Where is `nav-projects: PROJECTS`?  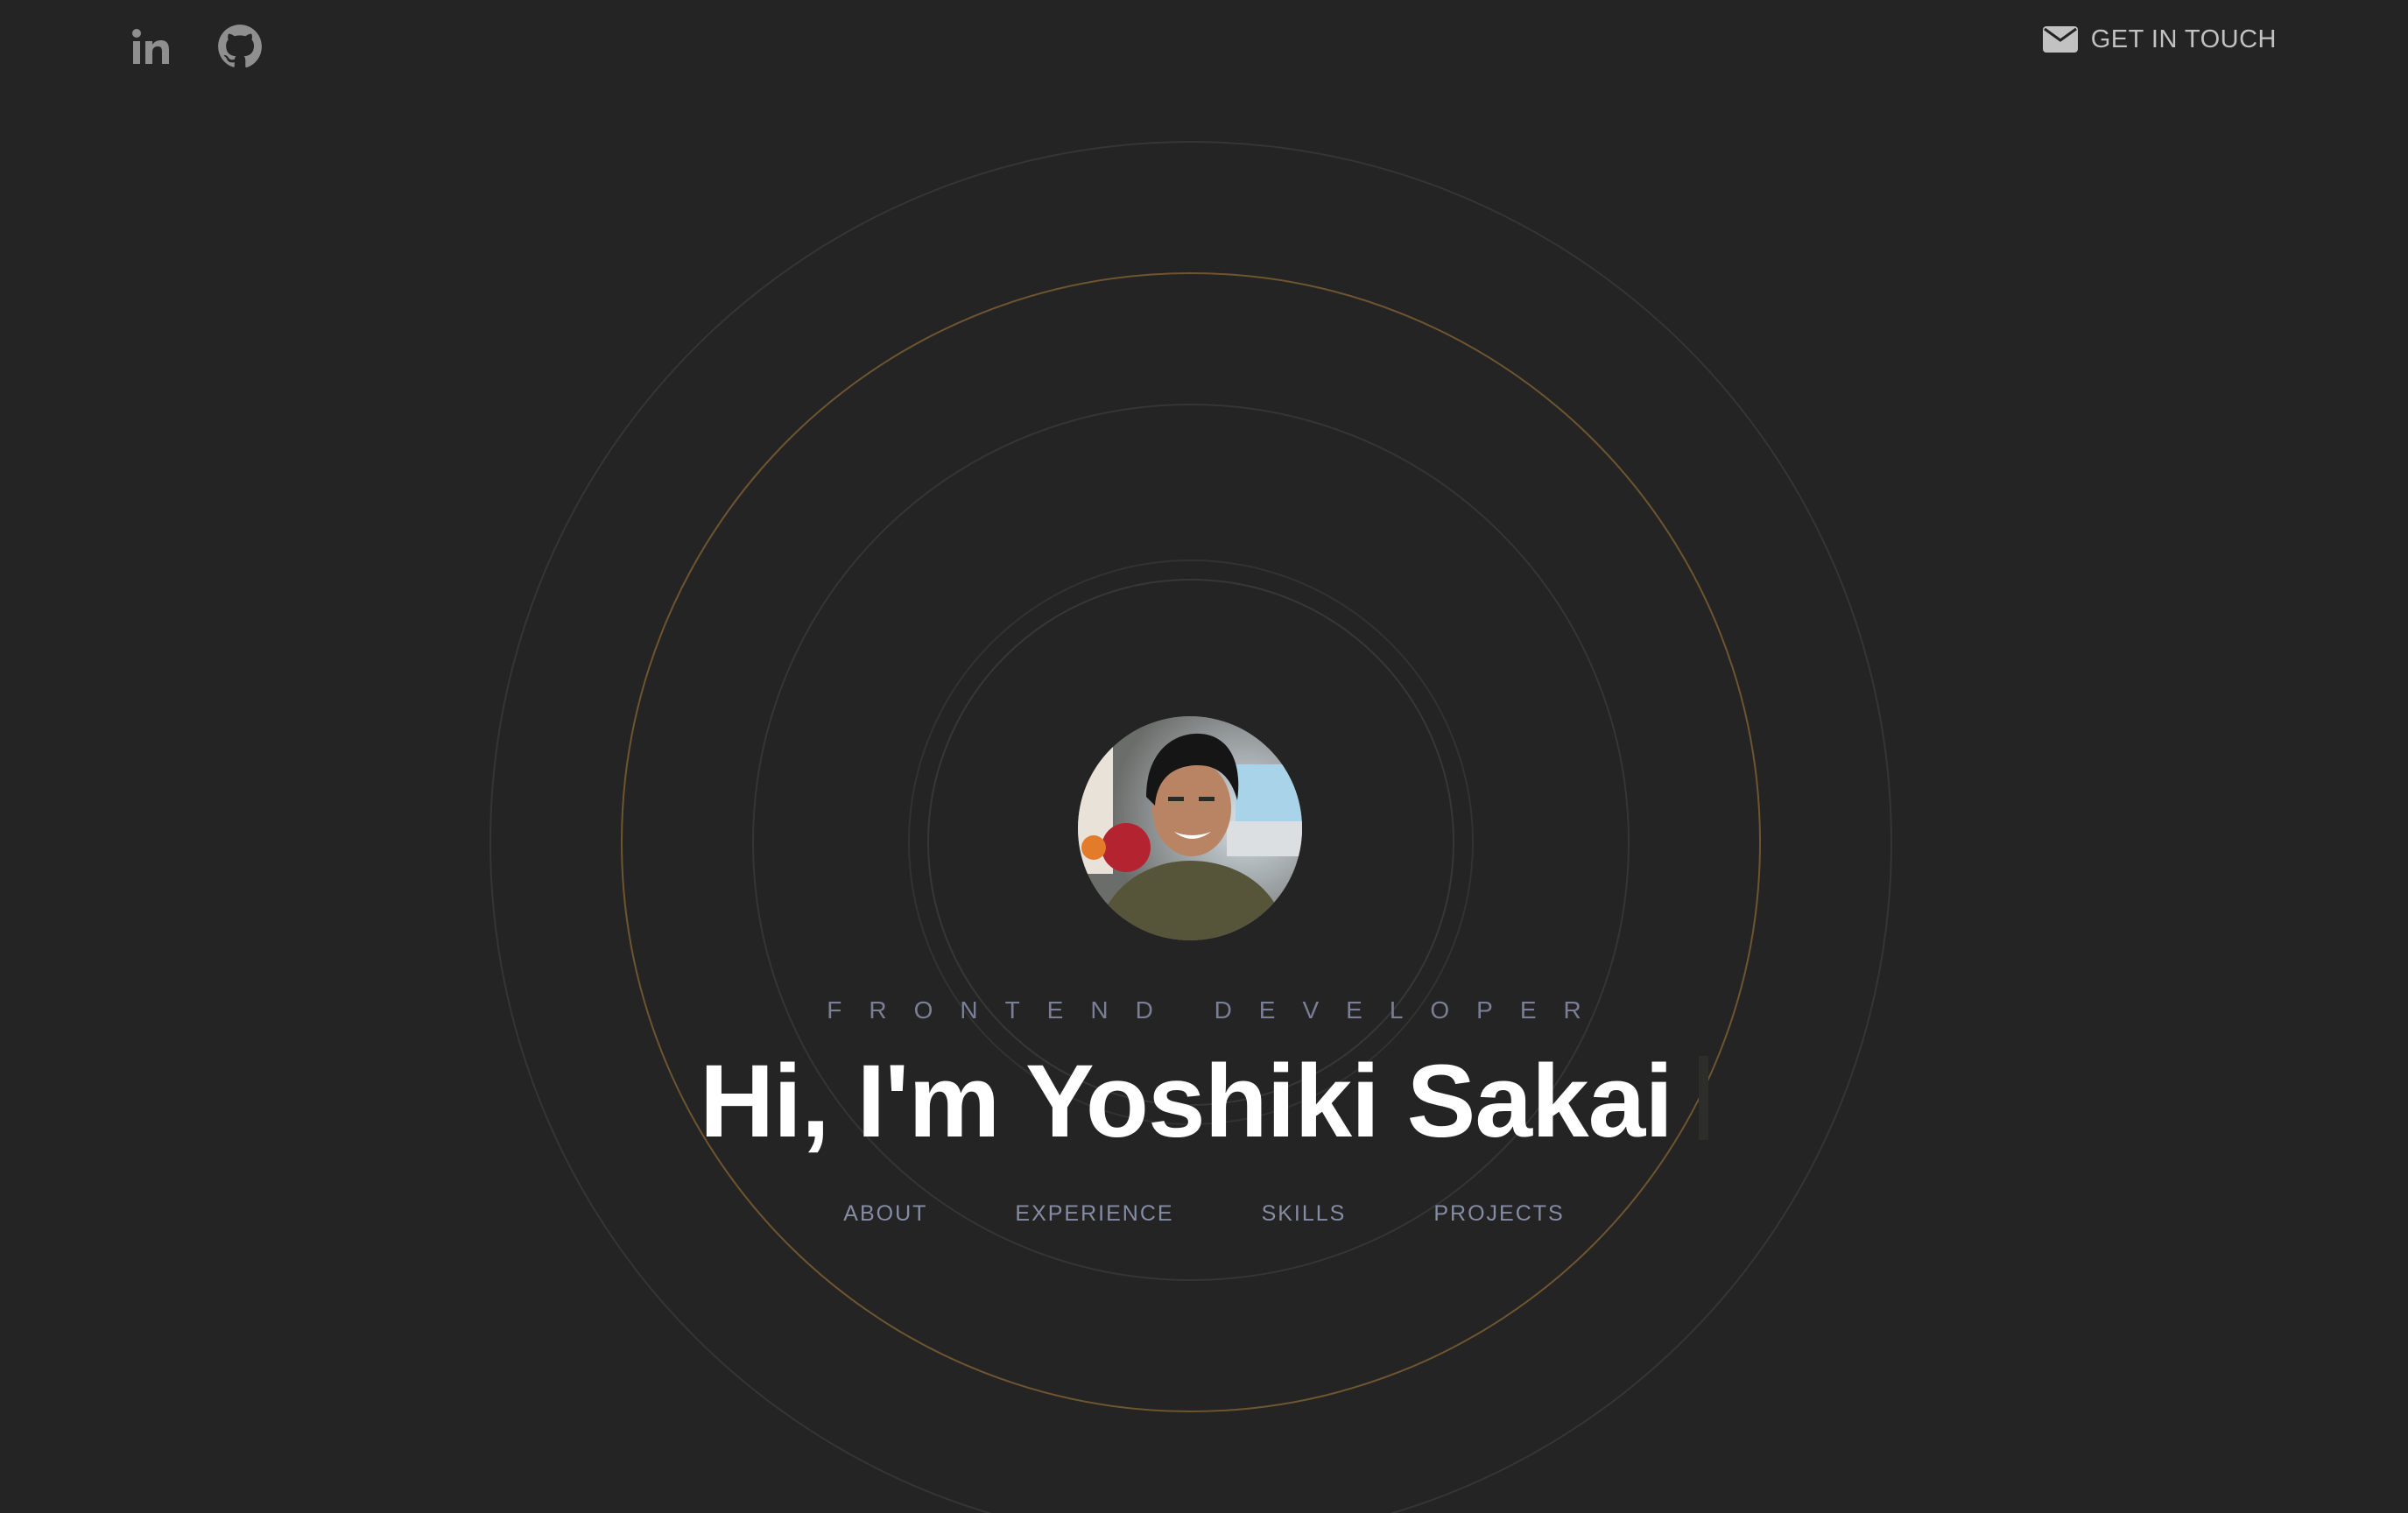
nav-projects: PROJECTS is located at coordinates (1498, 1214).